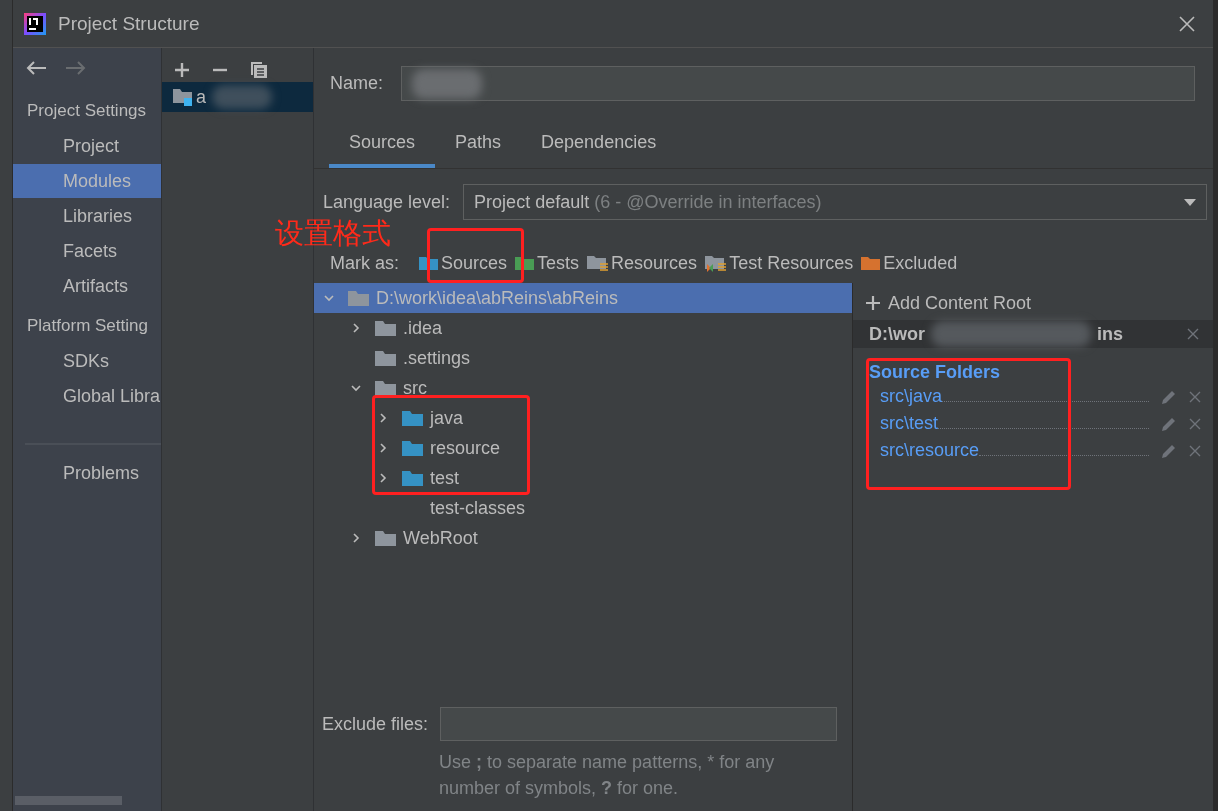 This screenshot has height=811, width=1218. Describe the element at coordinates (36, 68) in the screenshot. I see `back-arrow-icon` at that location.